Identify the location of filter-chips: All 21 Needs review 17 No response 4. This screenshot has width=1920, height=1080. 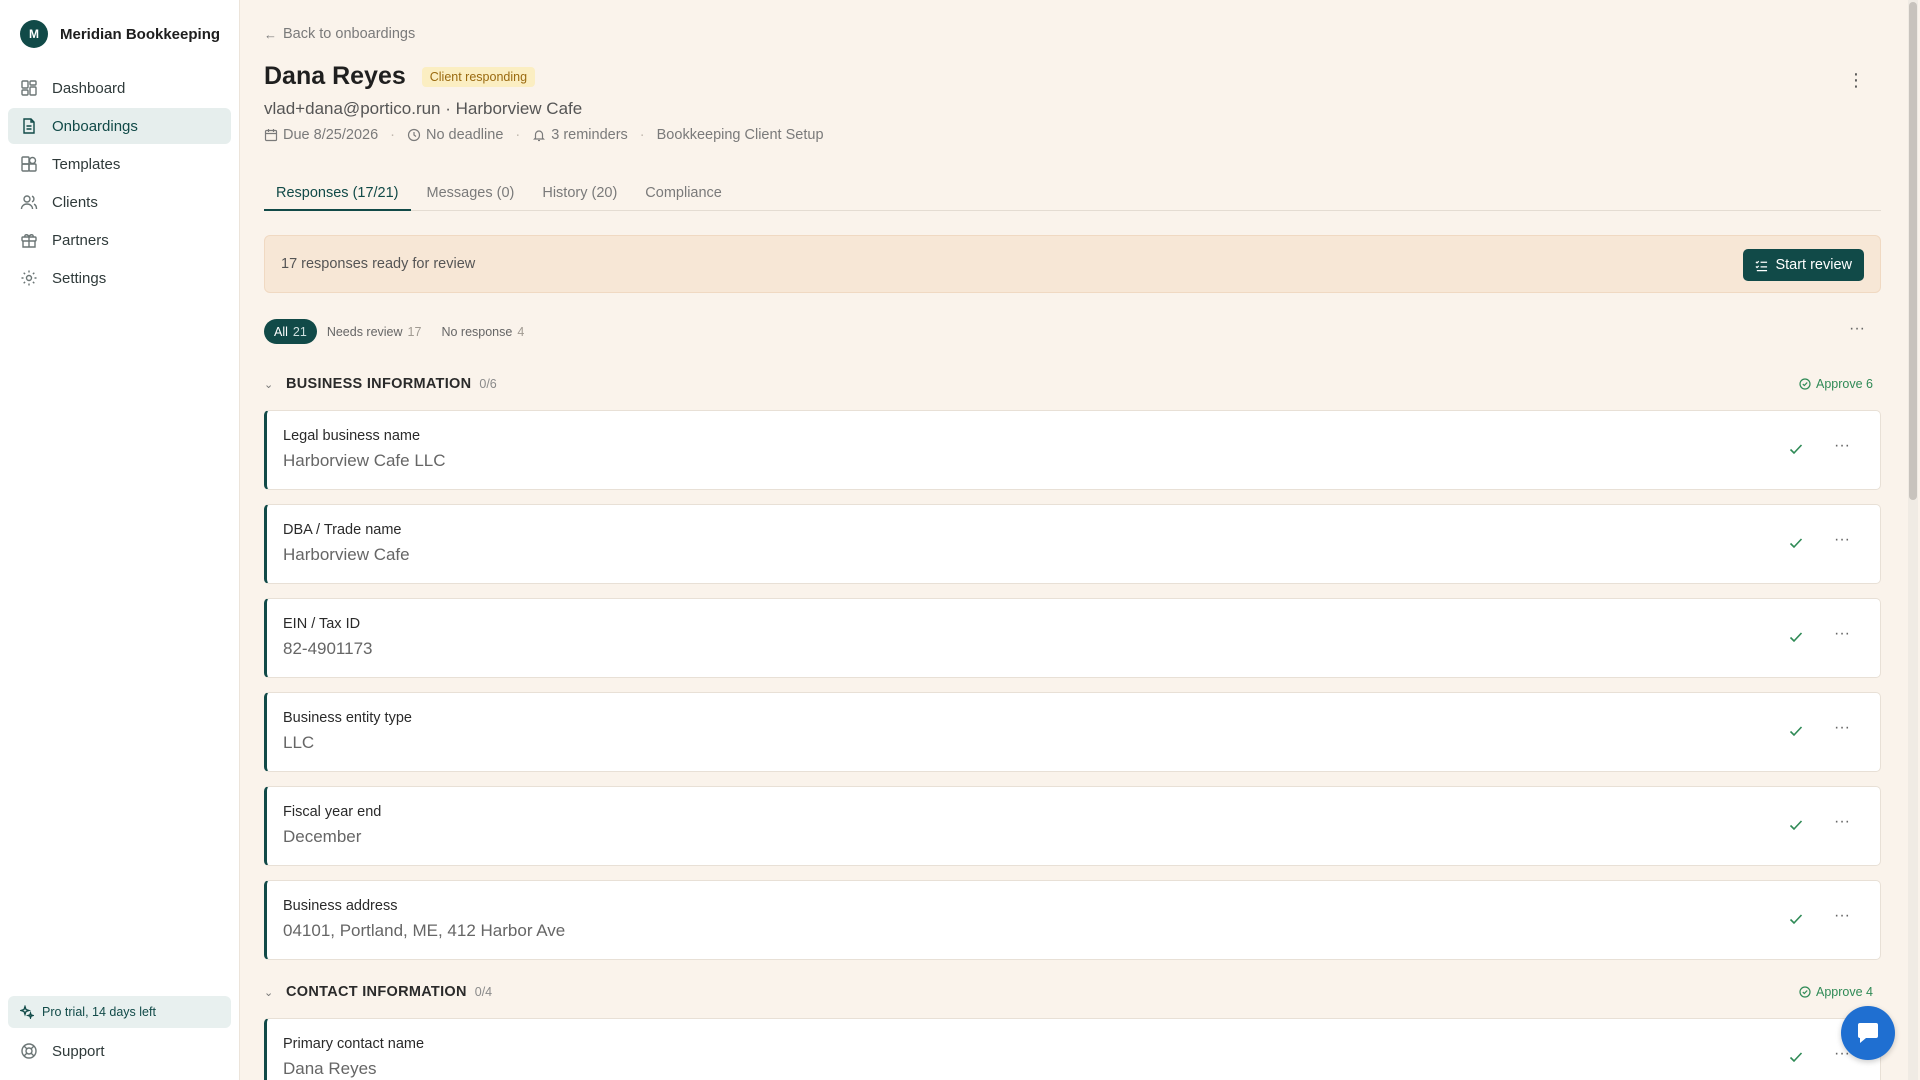
(399, 331).